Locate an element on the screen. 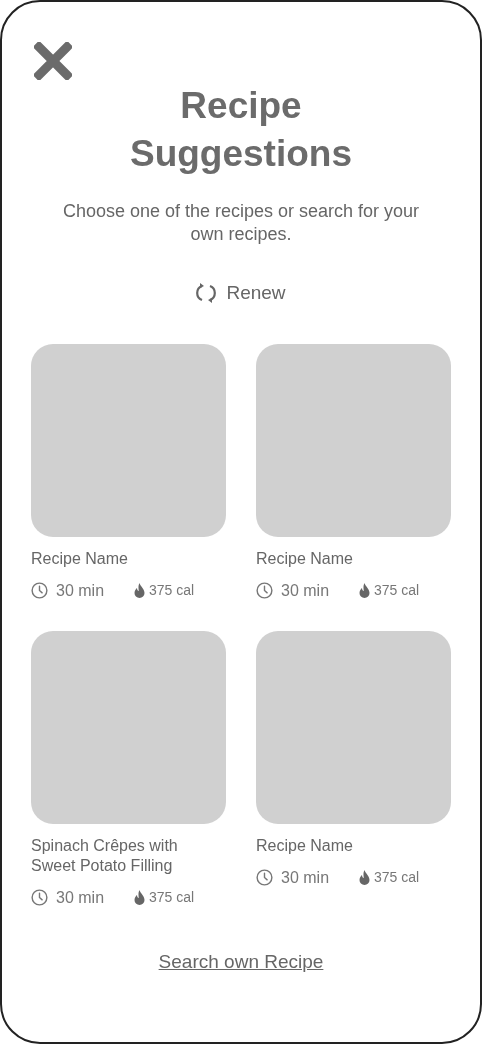  search-own-recipe-link: Search own Recipe is located at coordinates (241, 961).